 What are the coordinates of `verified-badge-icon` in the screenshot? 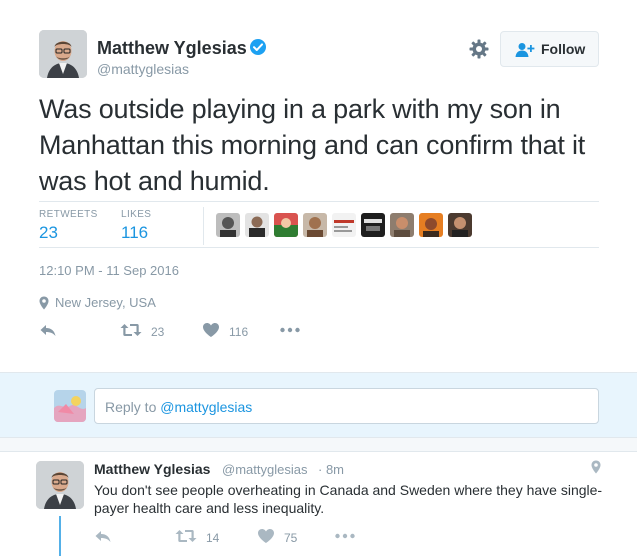 It's located at (258, 47).